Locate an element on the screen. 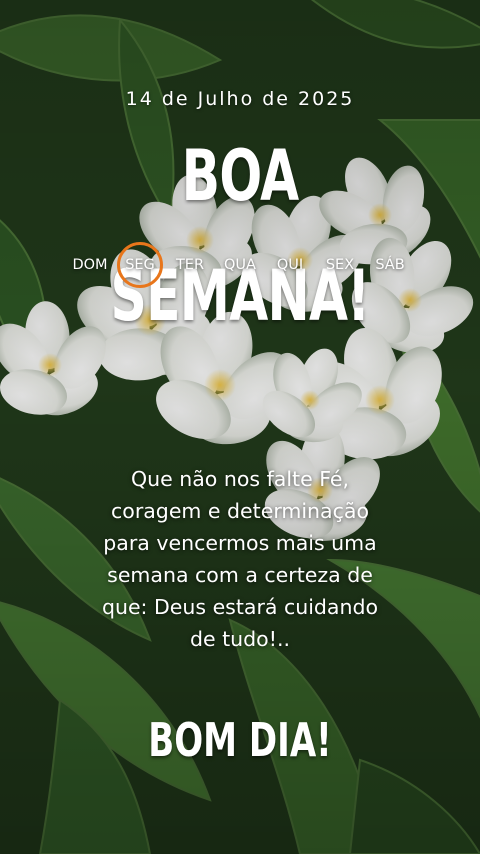  message-line: que: Deus estará cuidando is located at coordinates (240, 607).